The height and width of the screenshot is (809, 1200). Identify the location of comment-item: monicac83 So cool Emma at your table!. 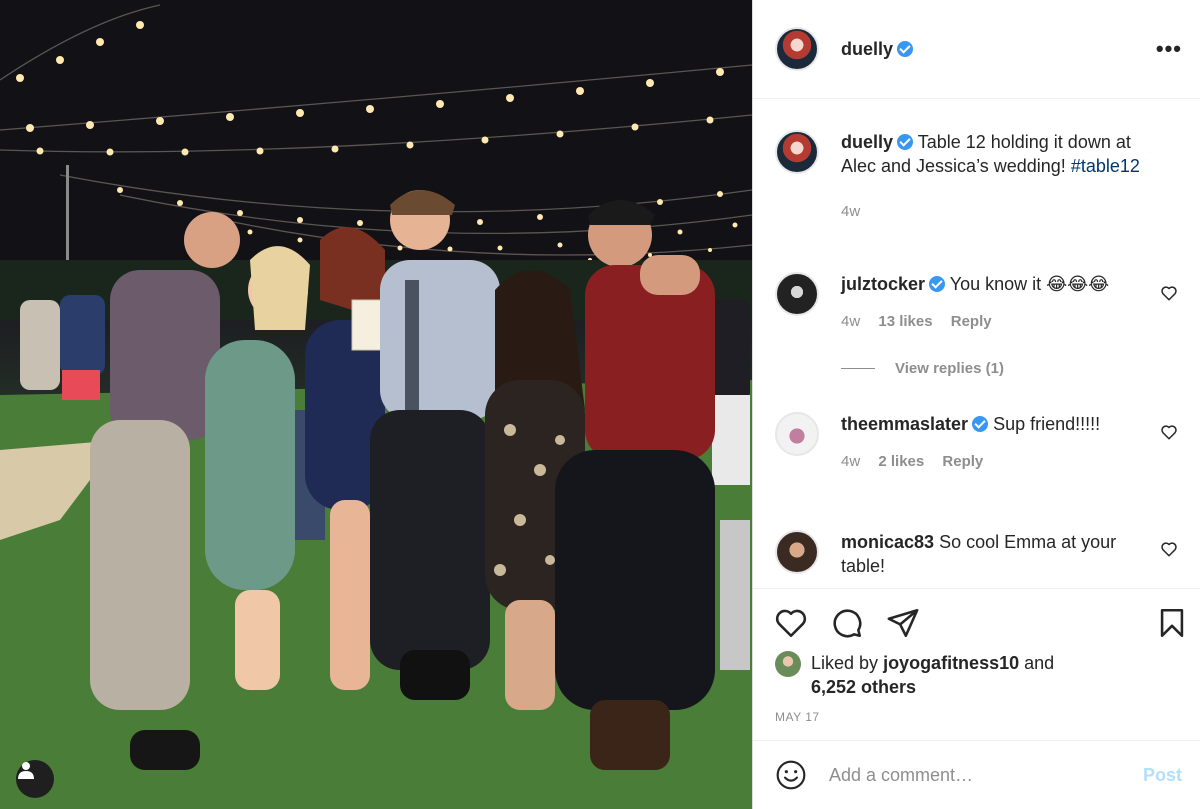
(975, 554).